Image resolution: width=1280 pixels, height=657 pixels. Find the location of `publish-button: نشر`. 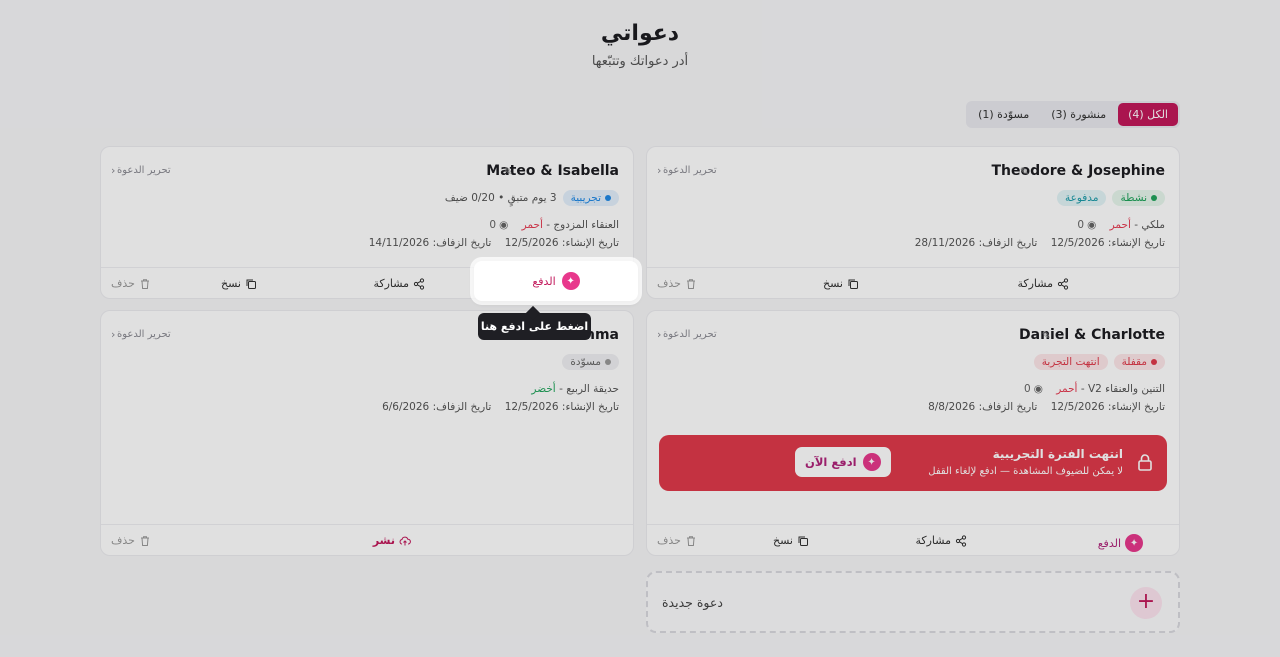

publish-button: نشر is located at coordinates (392, 540).